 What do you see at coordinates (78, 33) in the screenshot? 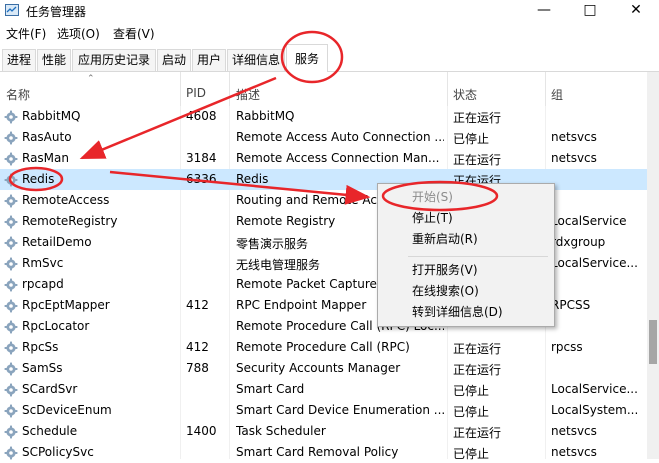
I see `menu-options: 选项(O)` at bounding box center [78, 33].